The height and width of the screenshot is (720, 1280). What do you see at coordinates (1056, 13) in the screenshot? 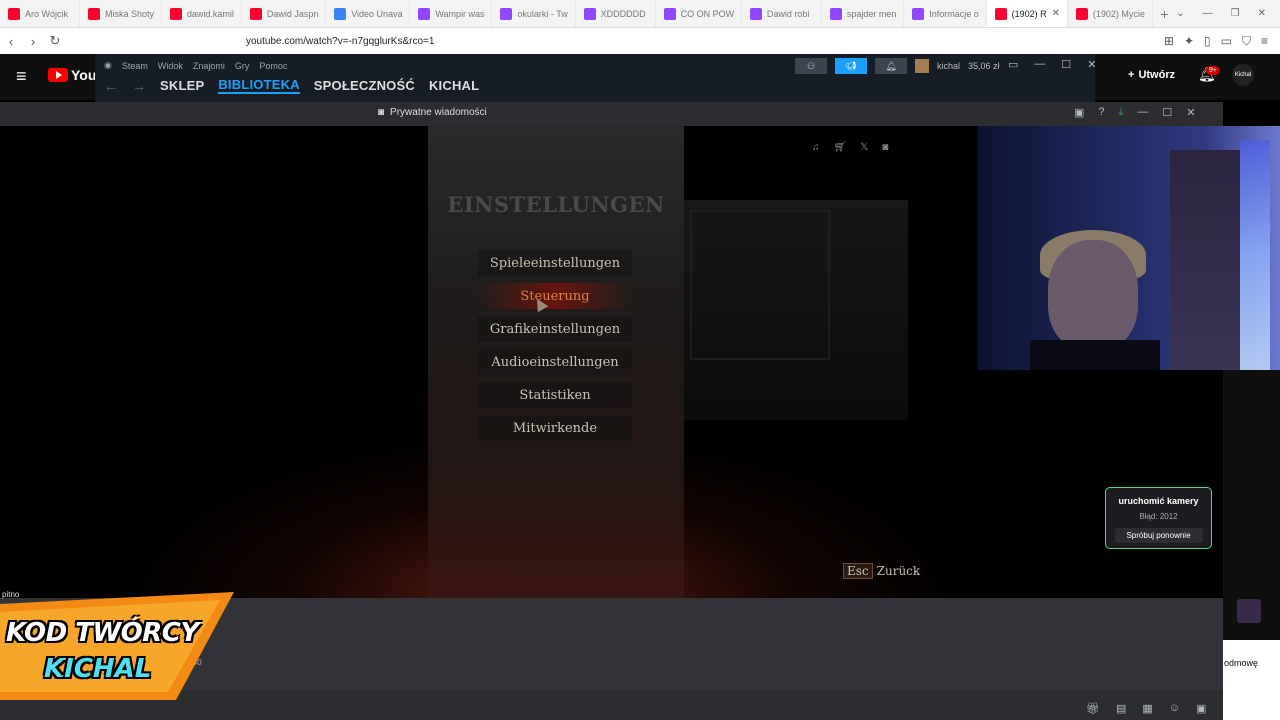
I see `tab-close-icon: ✕` at bounding box center [1056, 13].